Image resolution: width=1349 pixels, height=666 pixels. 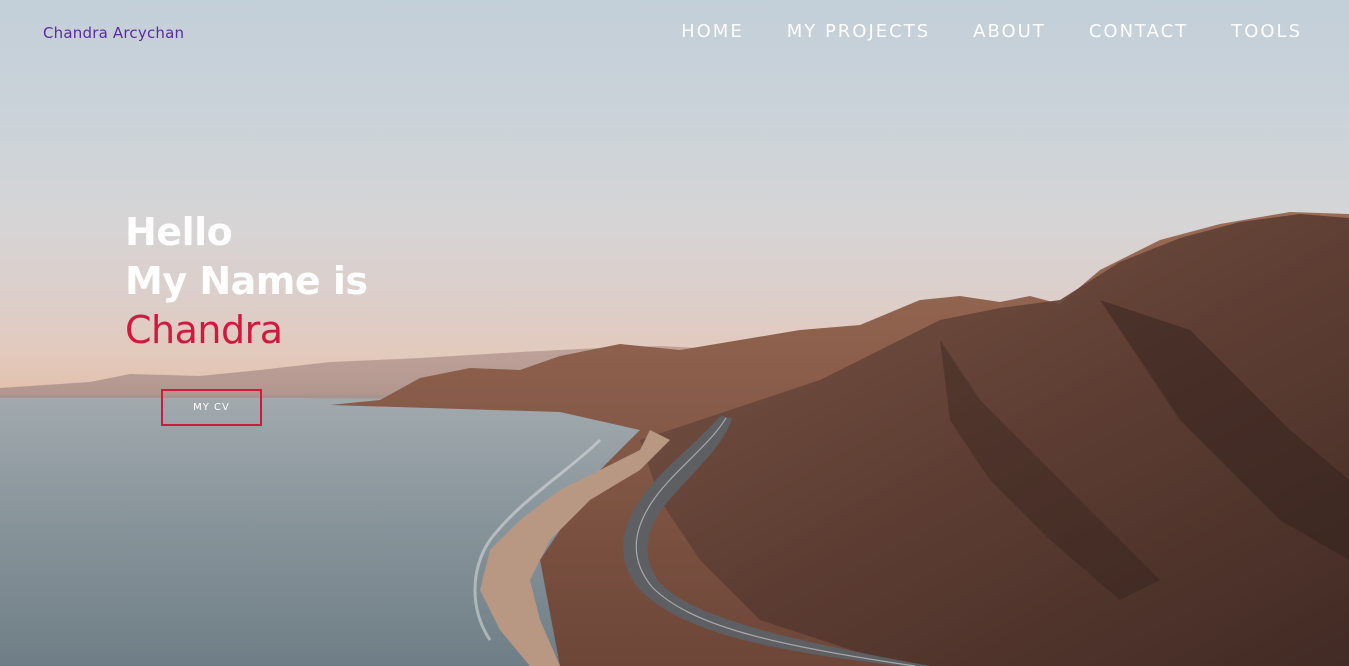 What do you see at coordinates (1266, 32) in the screenshot?
I see `nav-item-tools: TOOLS` at bounding box center [1266, 32].